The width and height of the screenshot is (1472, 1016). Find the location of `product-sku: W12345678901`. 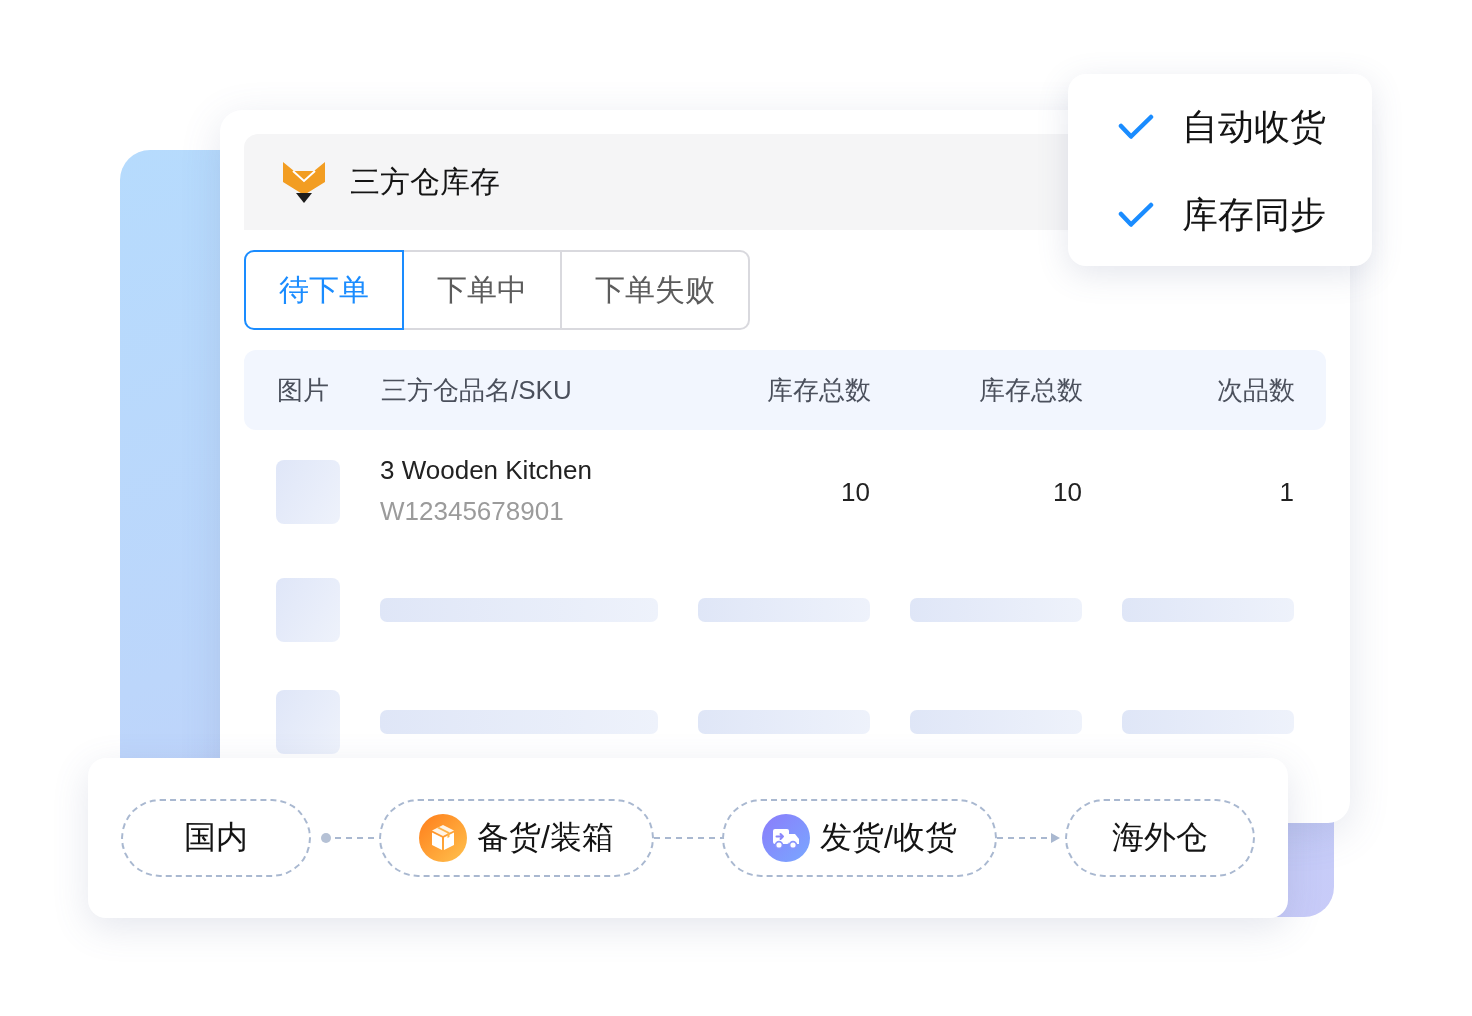

product-sku: W12345678901 is located at coordinates (472, 511).